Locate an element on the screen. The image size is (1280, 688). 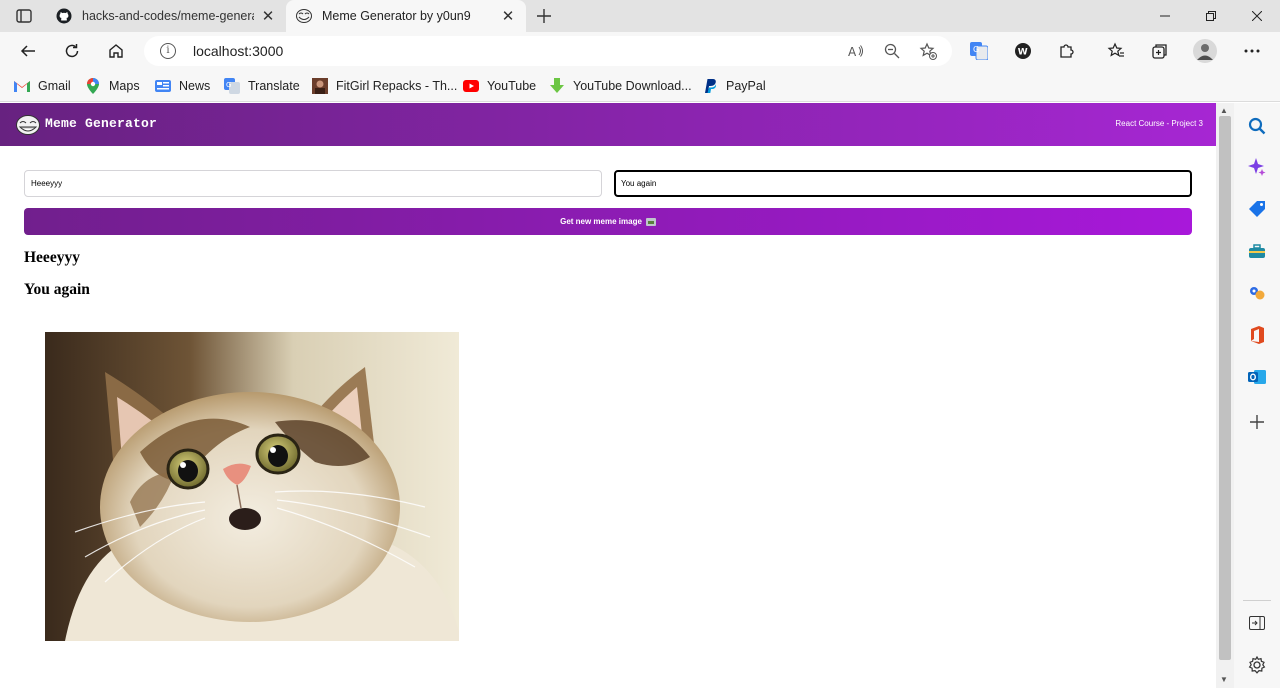
puzzle-icon is located at coordinates (1067, 51).